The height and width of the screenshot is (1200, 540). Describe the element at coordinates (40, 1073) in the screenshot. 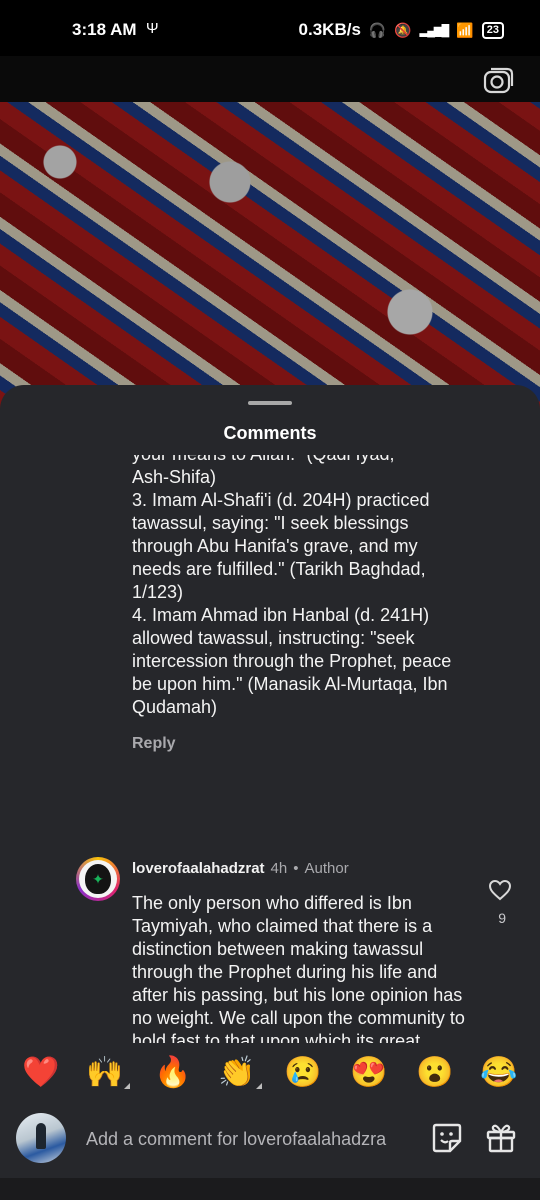

I see `reaction-heart: ❤️` at that location.